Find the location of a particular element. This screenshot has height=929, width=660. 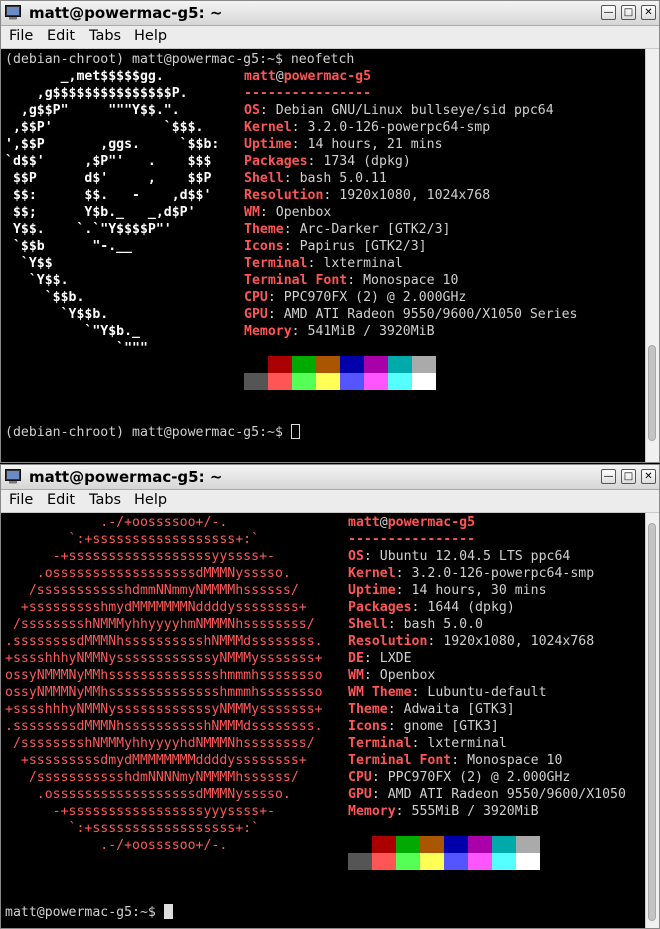

info-key: Terminal Font is located at coordinates (400, 760).